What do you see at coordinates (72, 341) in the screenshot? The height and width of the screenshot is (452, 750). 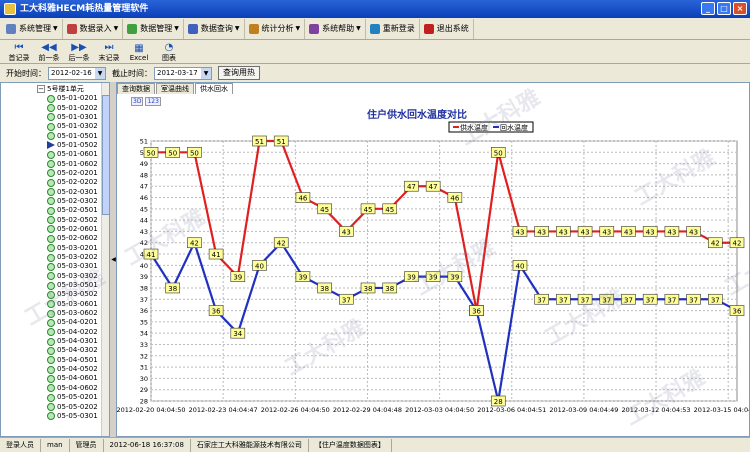 I see `tree-item: 05-04-0301` at bounding box center [72, 341].